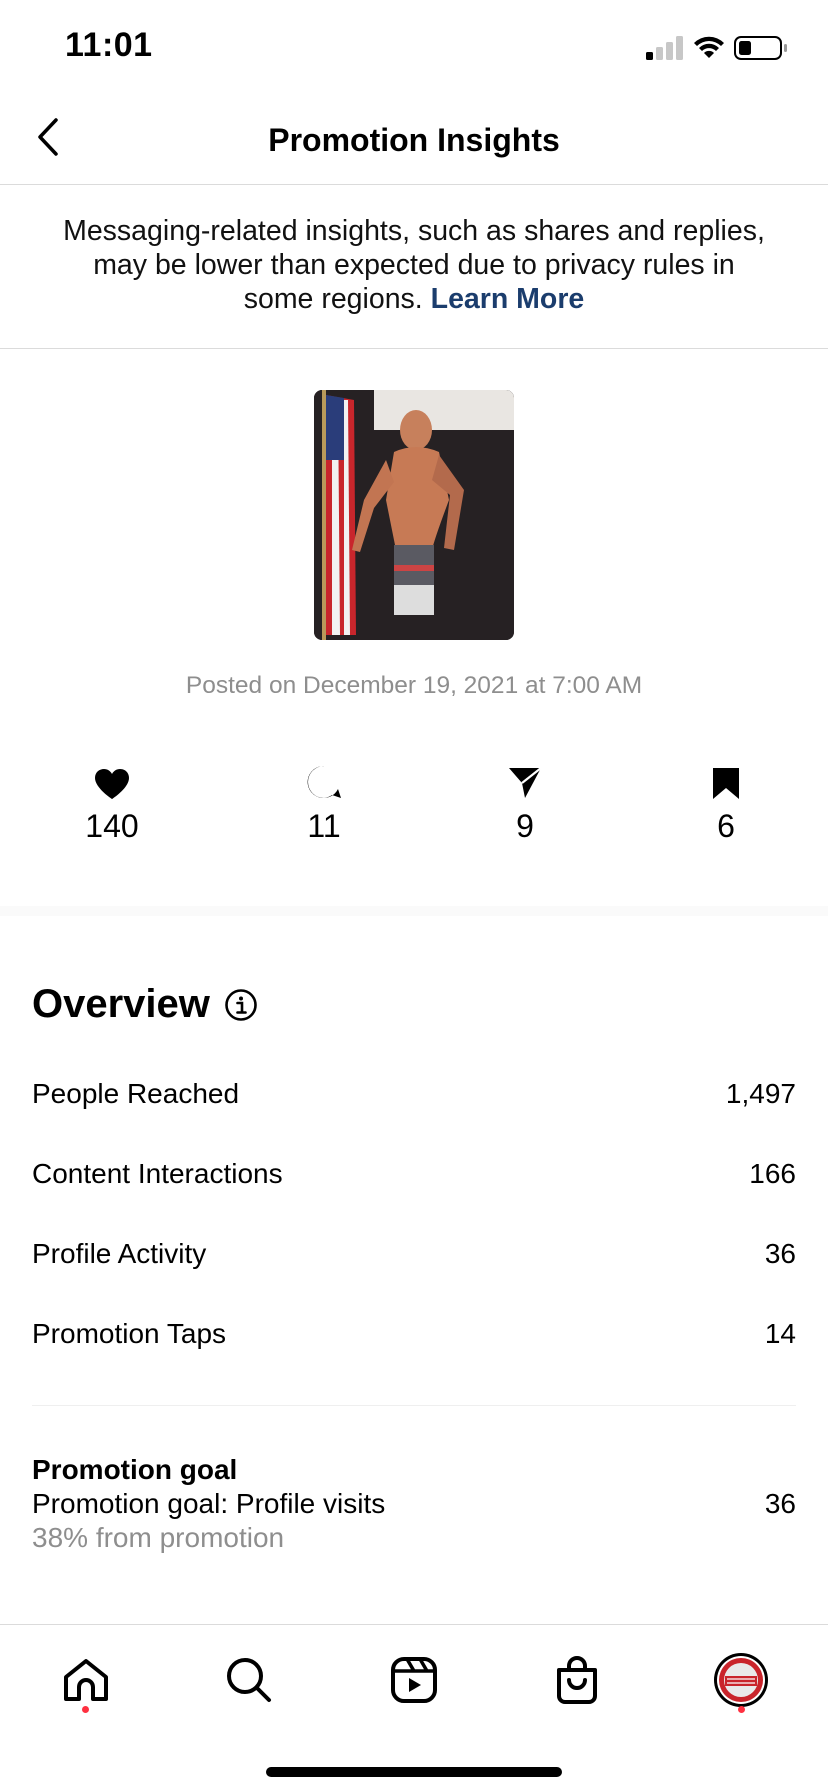 This screenshot has height=1792, width=828. I want to click on info-icon, so click(241, 1005).